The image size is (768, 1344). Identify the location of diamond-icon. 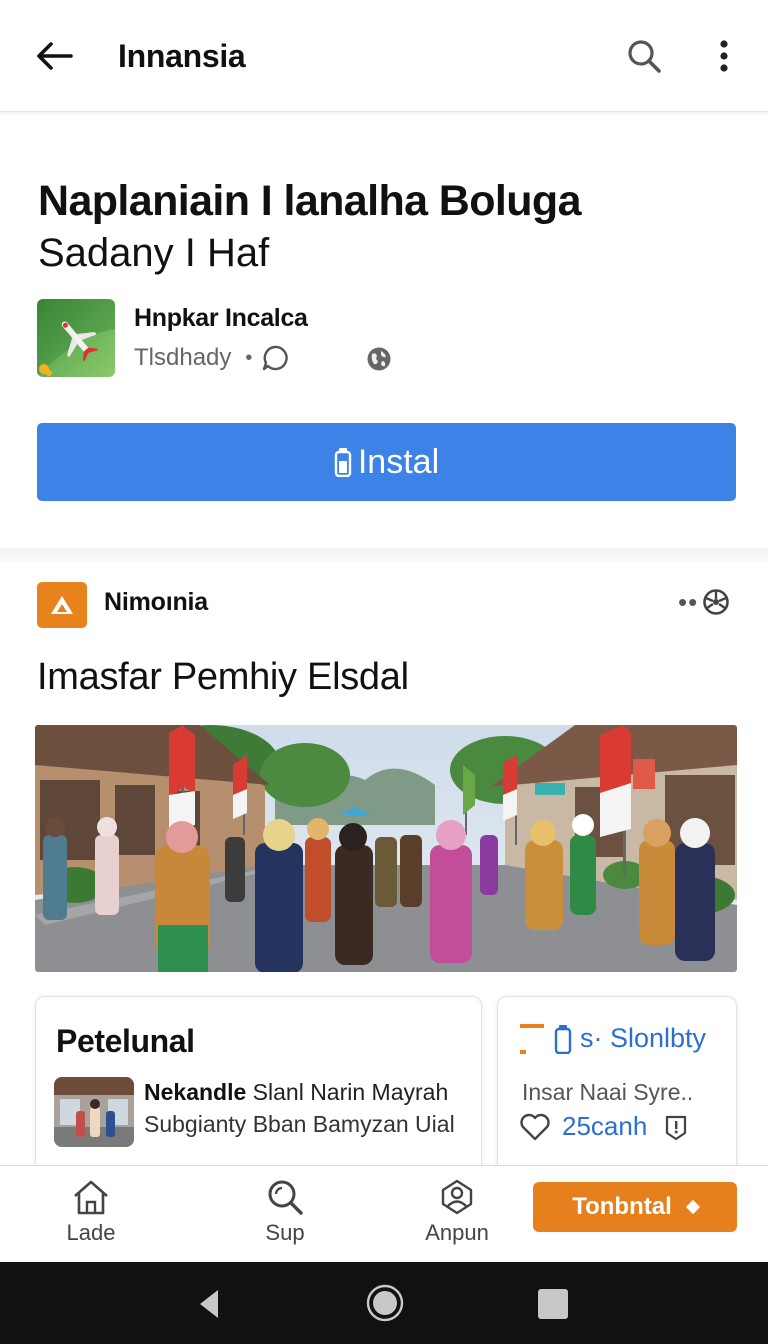
(692, 1207).